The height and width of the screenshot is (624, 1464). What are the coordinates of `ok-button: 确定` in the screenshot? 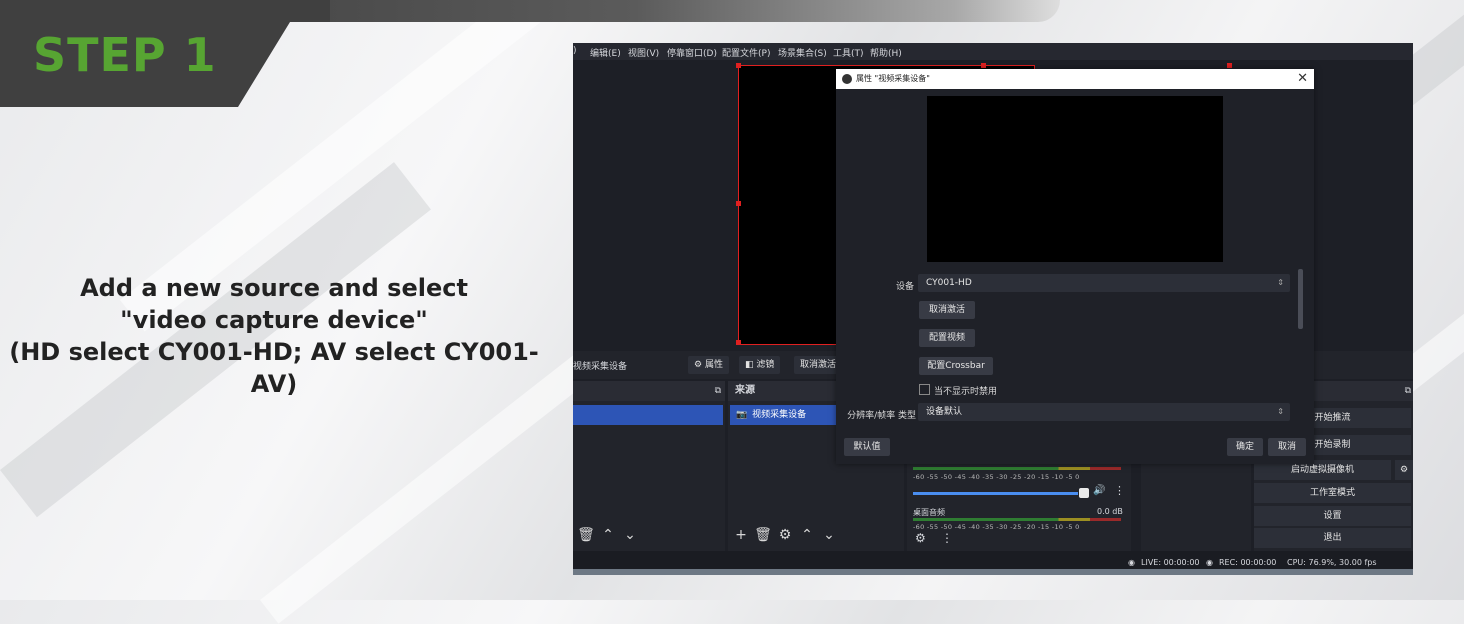 It's located at (1245, 447).